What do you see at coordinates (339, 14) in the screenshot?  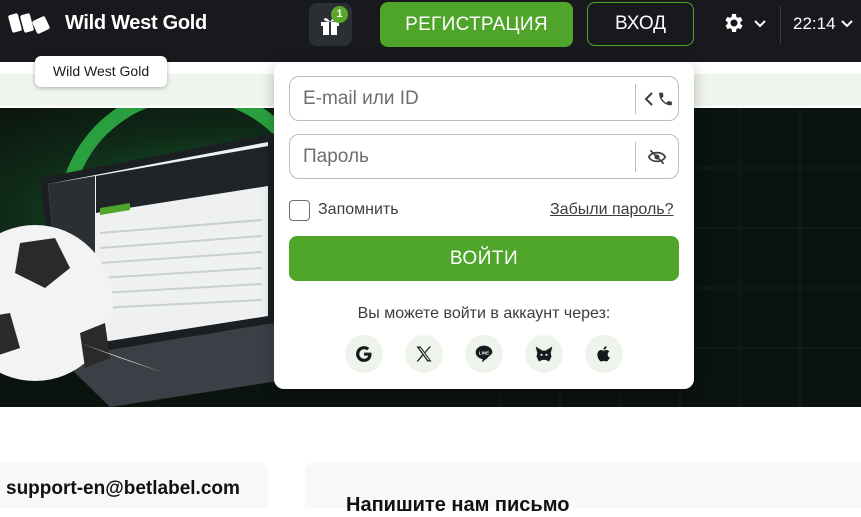 I see `gift-count-badge: 1` at bounding box center [339, 14].